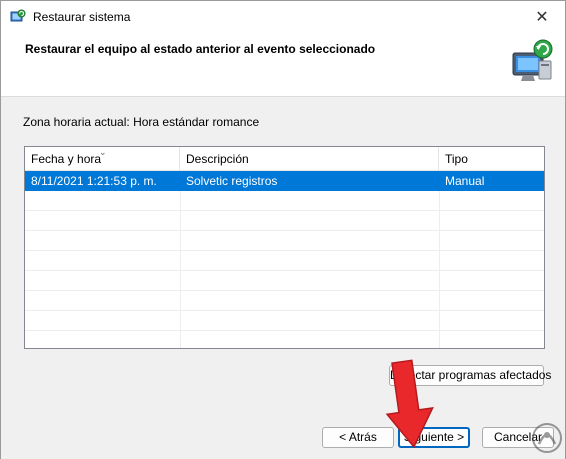  What do you see at coordinates (547, 438) in the screenshot?
I see `watermark-logo-icon` at bounding box center [547, 438].